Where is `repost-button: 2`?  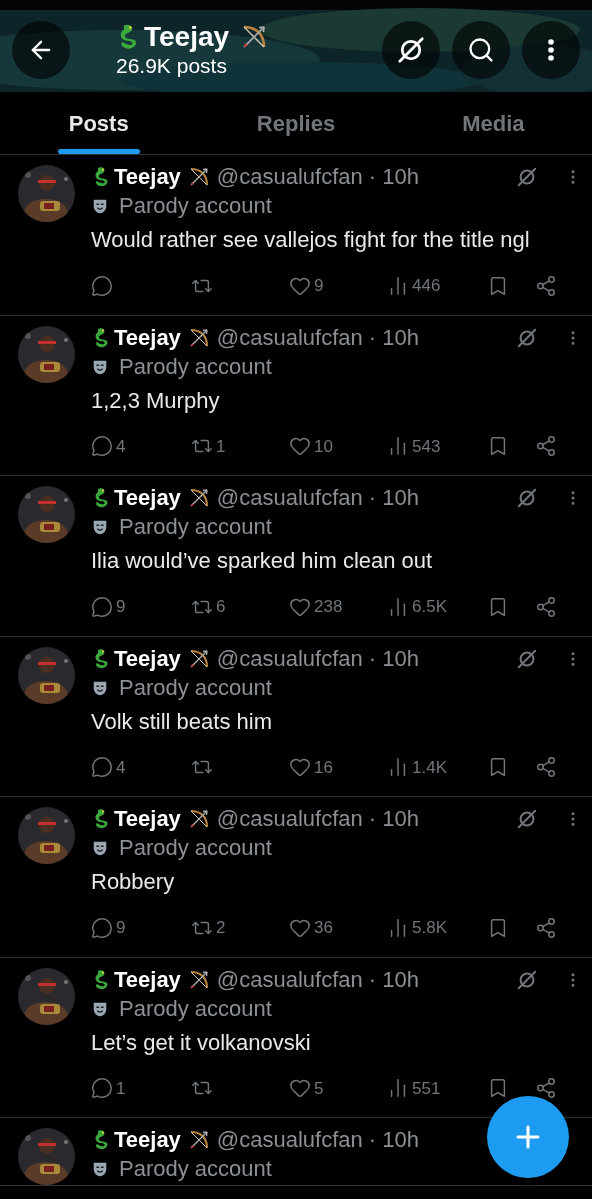 repost-button: 2 is located at coordinates (240, 928).